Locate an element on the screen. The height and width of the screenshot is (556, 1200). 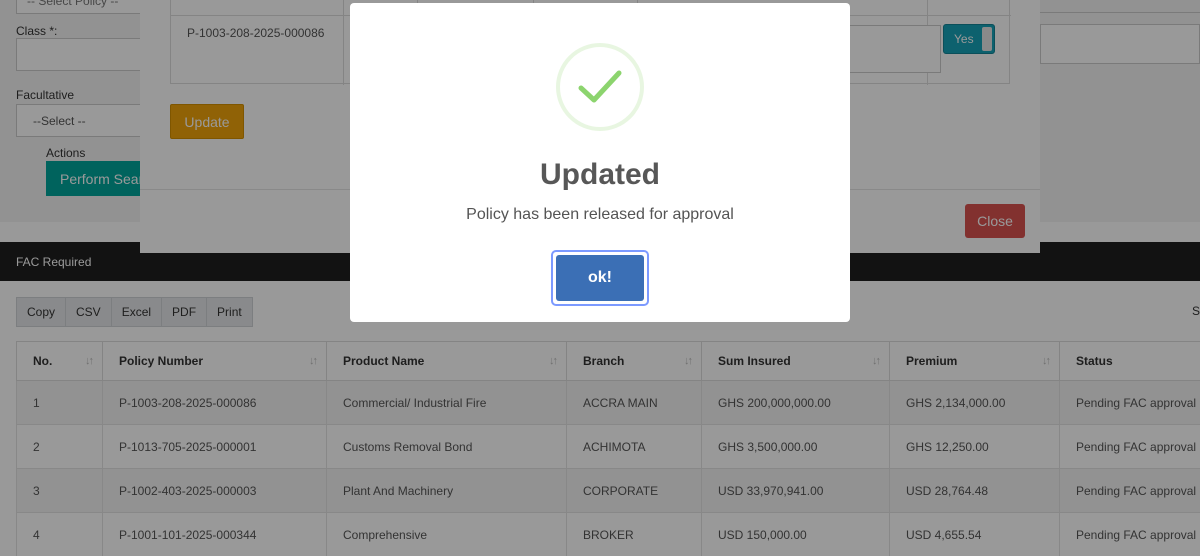
ok-focus-ring: ok! is located at coordinates (600, 278).